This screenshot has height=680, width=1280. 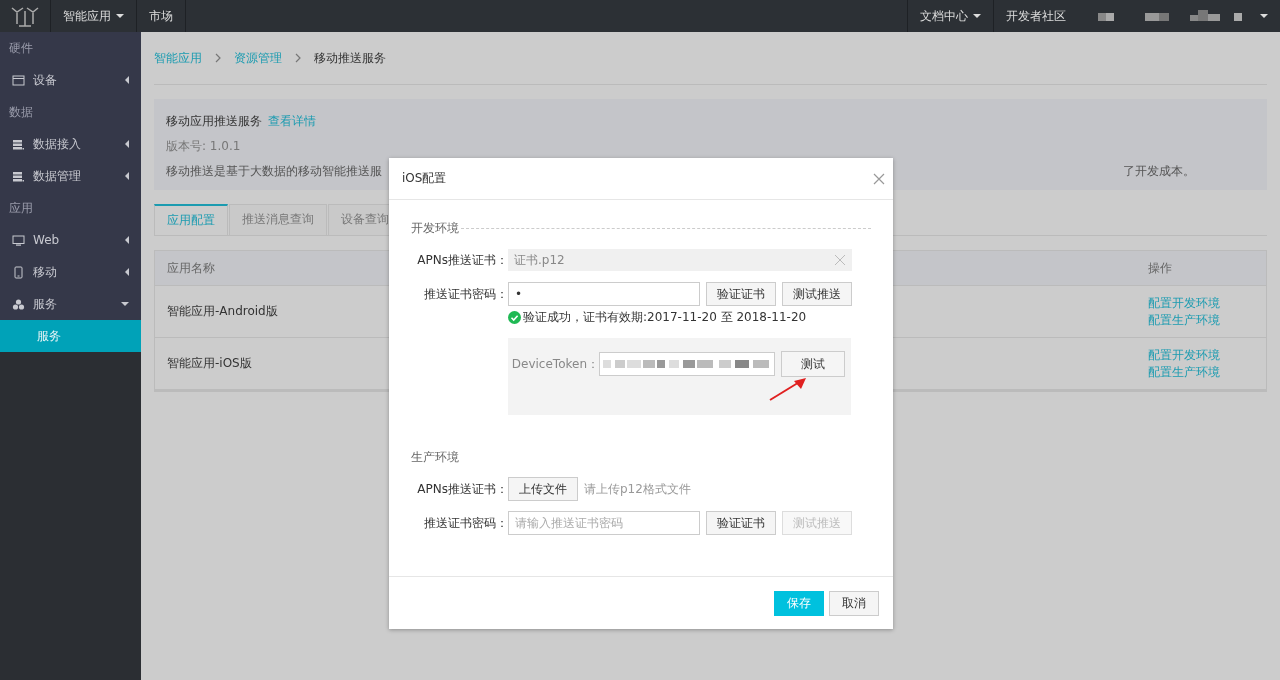 What do you see at coordinates (70, 304) in the screenshot?
I see `sidebar-item: 服务` at bounding box center [70, 304].